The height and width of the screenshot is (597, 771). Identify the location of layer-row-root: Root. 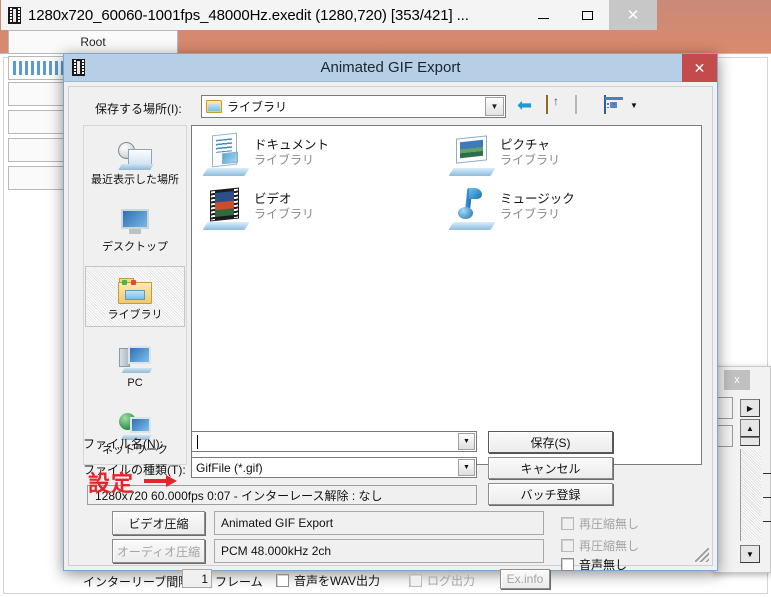
(93, 42).